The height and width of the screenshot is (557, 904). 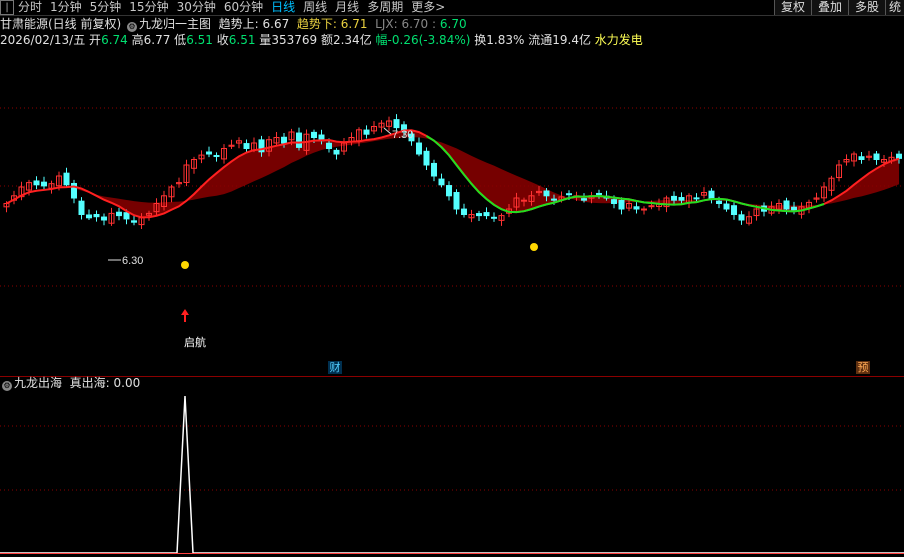 I want to click on open-value: 6.74, so click(x=114, y=40).